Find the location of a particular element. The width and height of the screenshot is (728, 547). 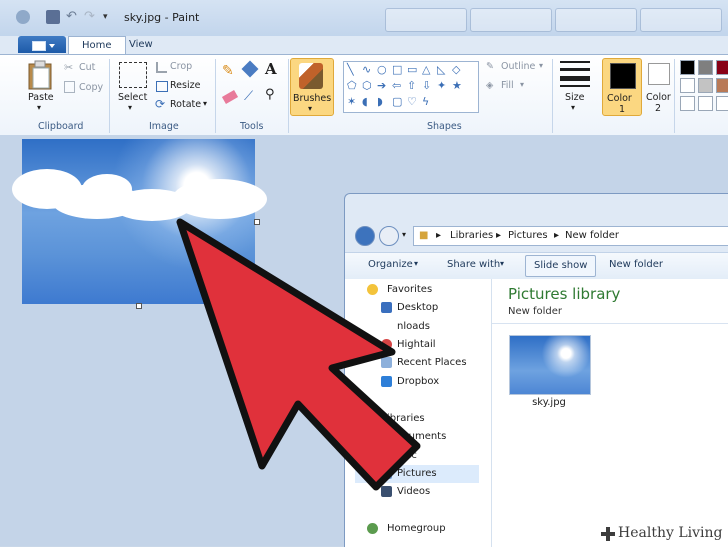

watermark-logo-icon is located at coordinates (608, 534).